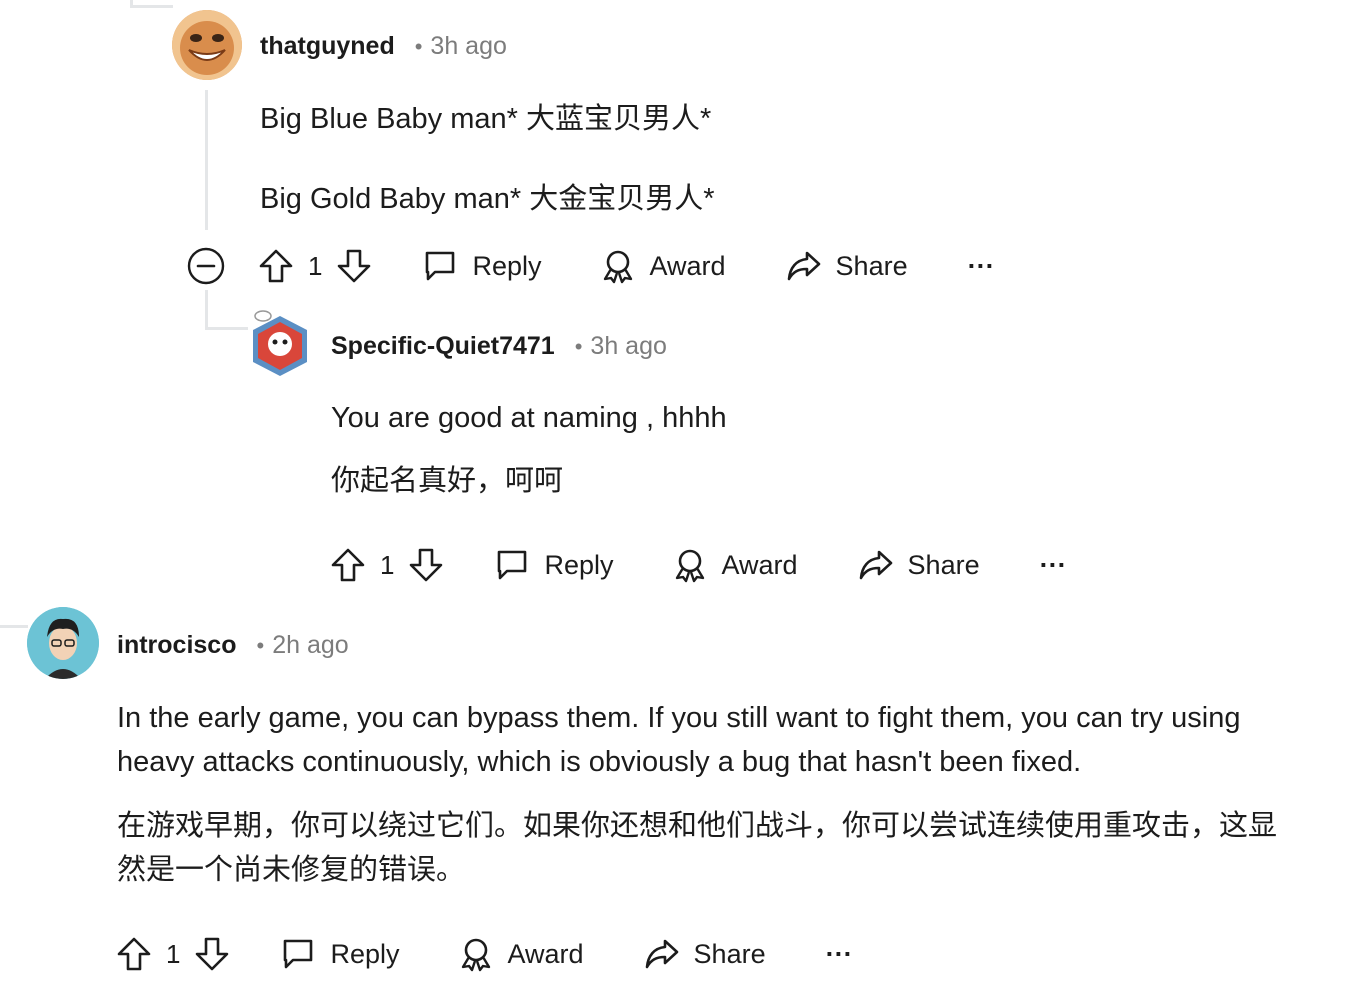  I want to click on collapse-icon, so click(206, 266).